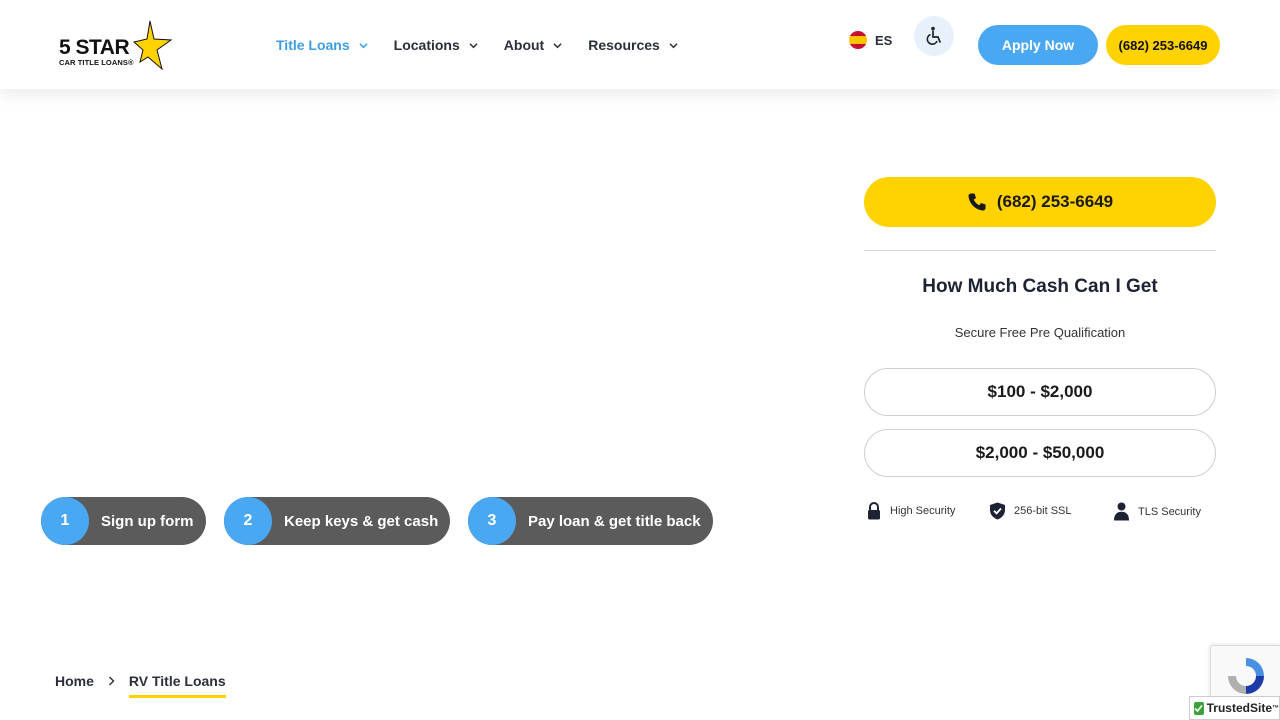 Image resolution: width=1280 pixels, height=720 pixels. What do you see at coordinates (1239, 708) in the screenshot?
I see `trustedsite-label: TrustedSite` at bounding box center [1239, 708].